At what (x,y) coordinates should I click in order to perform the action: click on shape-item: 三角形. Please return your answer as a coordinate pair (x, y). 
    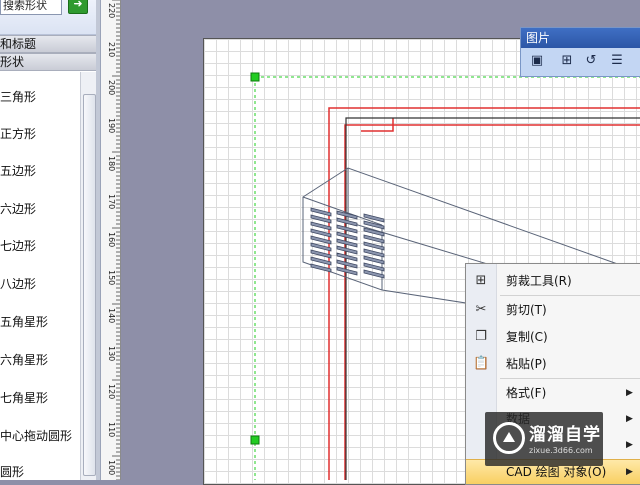
    Looking at the image, I should click on (40, 97).